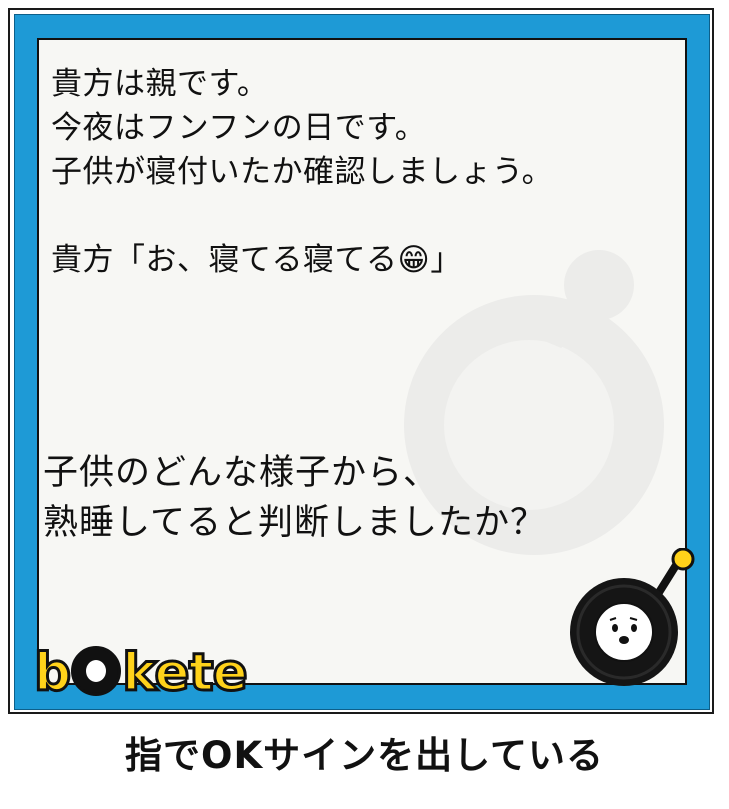 The height and width of the screenshot is (809, 729). I want to click on boketa-logo: b kete, so click(141, 672).